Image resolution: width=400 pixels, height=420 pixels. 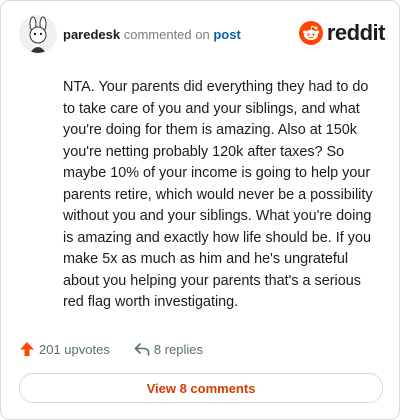 What do you see at coordinates (178, 349) in the screenshot?
I see `replies-count: 8 replies` at bounding box center [178, 349].